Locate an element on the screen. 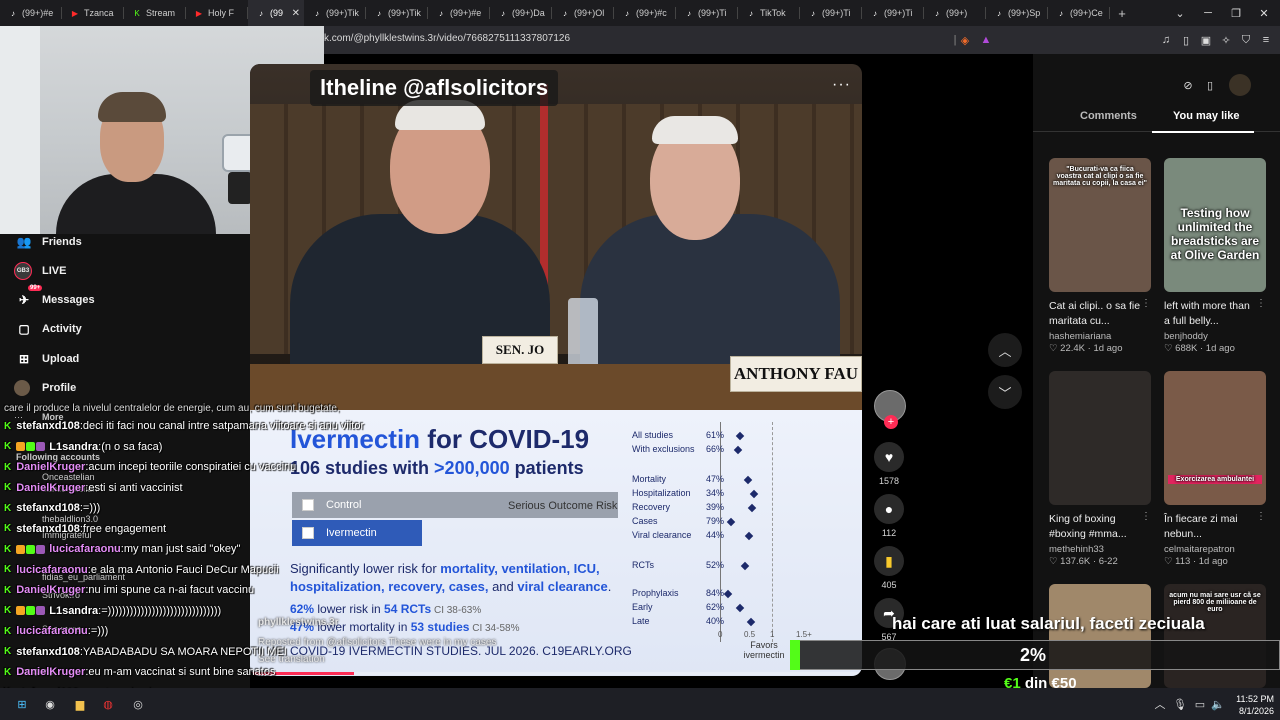  tab-you-may-like: You may like is located at coordinates (1206, 116).